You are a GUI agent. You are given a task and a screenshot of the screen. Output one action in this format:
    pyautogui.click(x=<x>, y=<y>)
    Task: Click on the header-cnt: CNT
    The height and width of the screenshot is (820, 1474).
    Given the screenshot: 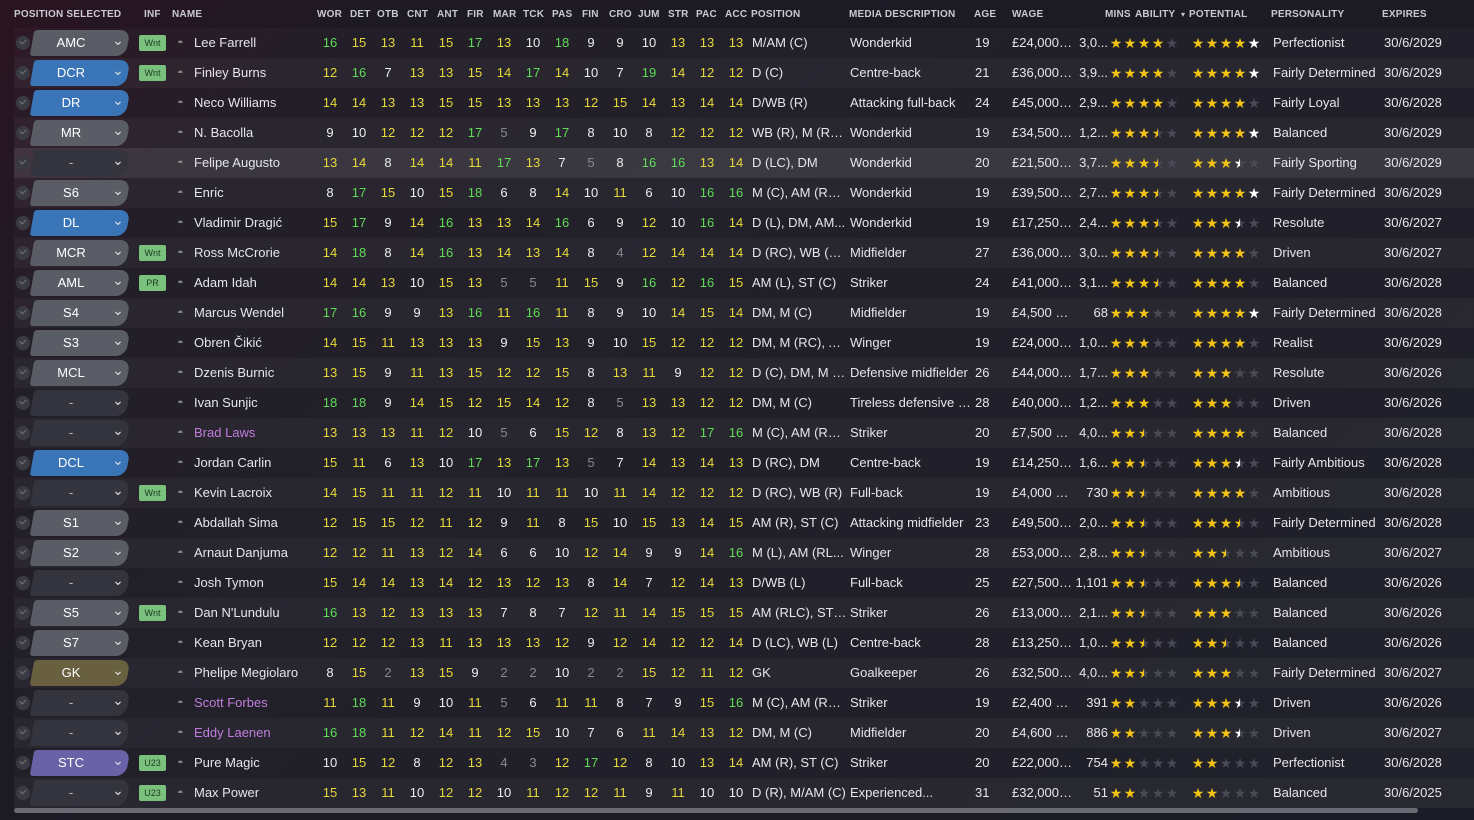 What is the action you would take?
    pyautogui.click(x=417, y=14)
    